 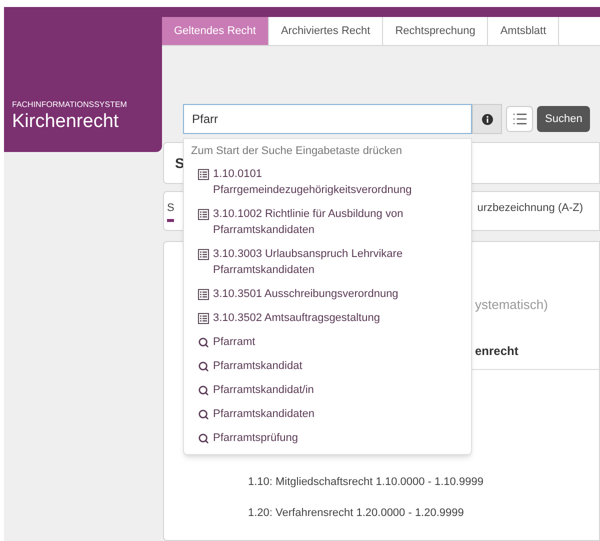 I want to click on suggestion-item: 3.10.3502 Amtsauftragsgestaltung, so click(x=327, y=318).